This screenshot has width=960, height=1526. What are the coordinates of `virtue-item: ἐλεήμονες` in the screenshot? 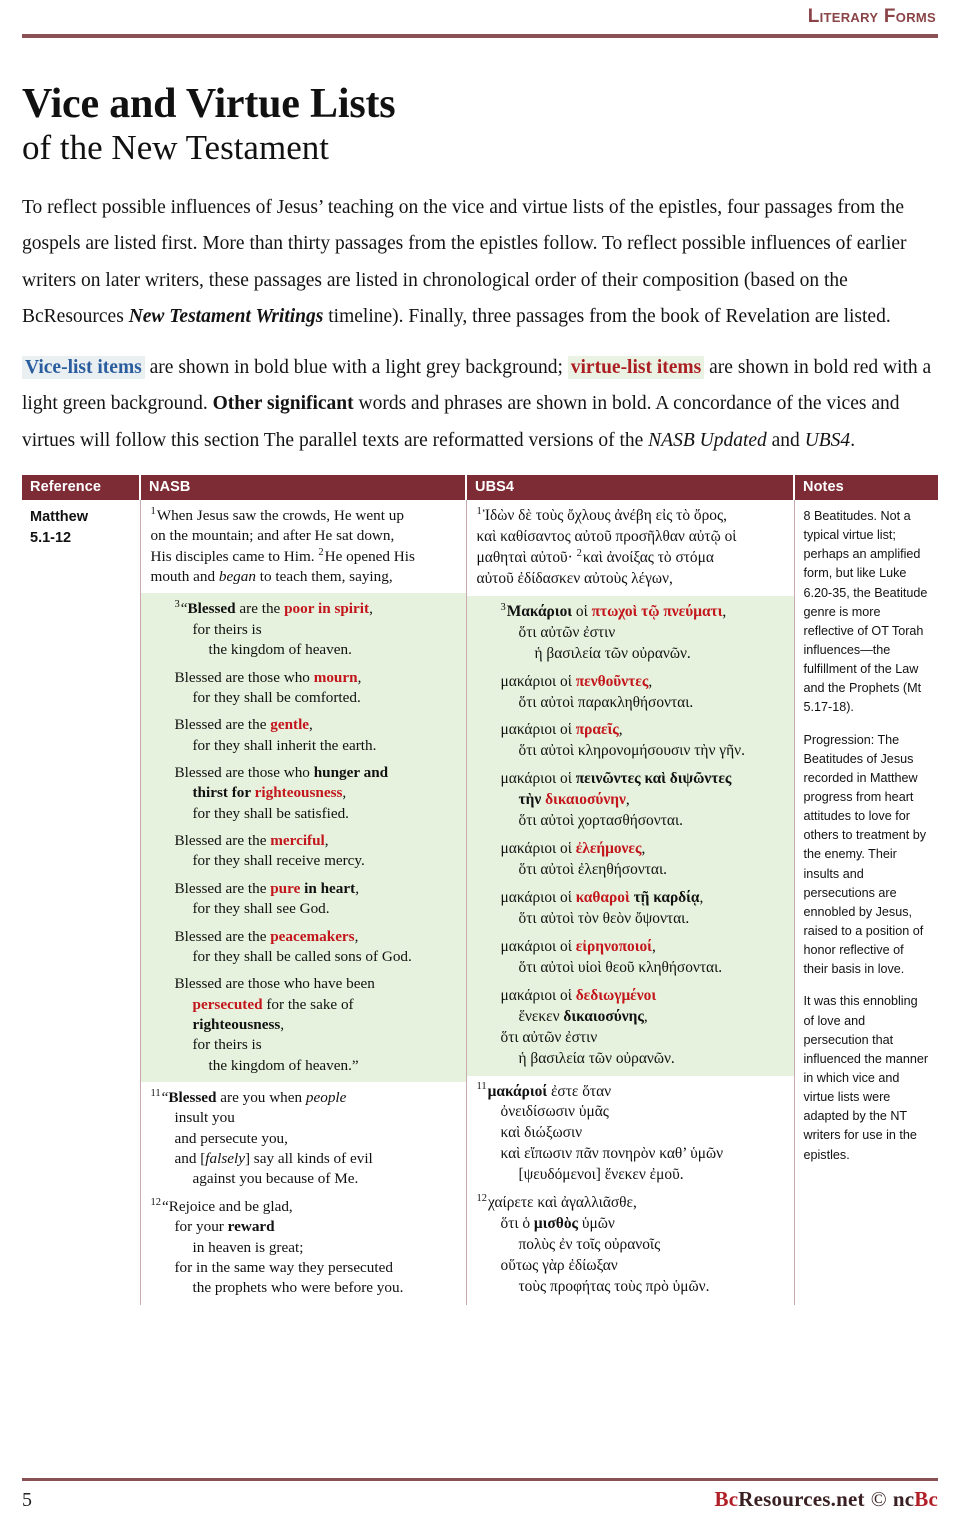 It's located at (608, 849).